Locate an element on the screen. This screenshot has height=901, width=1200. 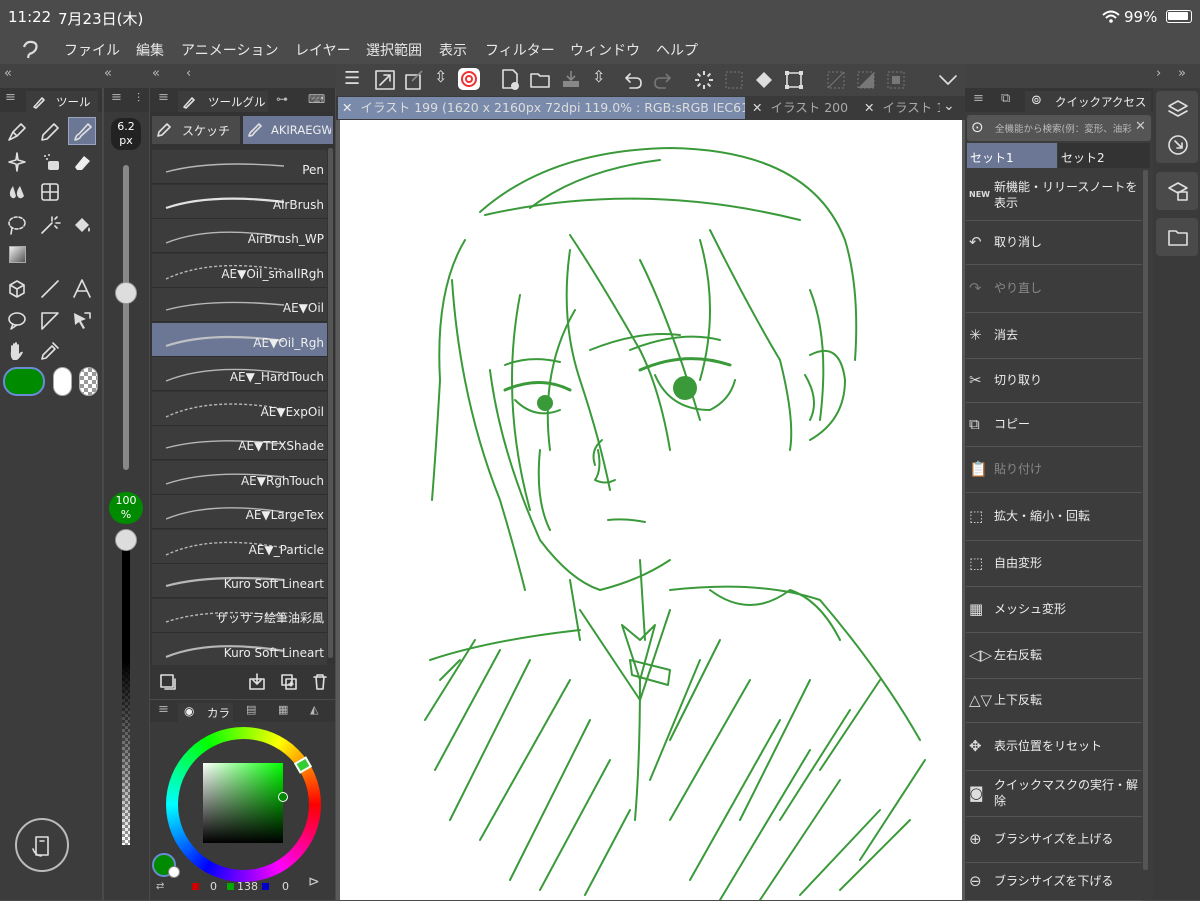
menu-selection: 選択範囲 is located at coordinates (394, 50).